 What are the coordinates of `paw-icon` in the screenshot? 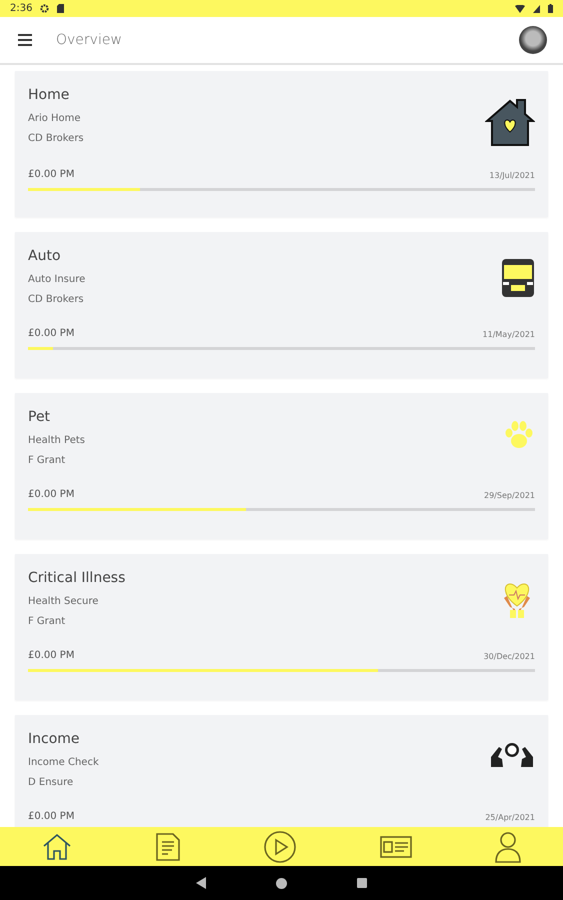 It's located at (519, 435).